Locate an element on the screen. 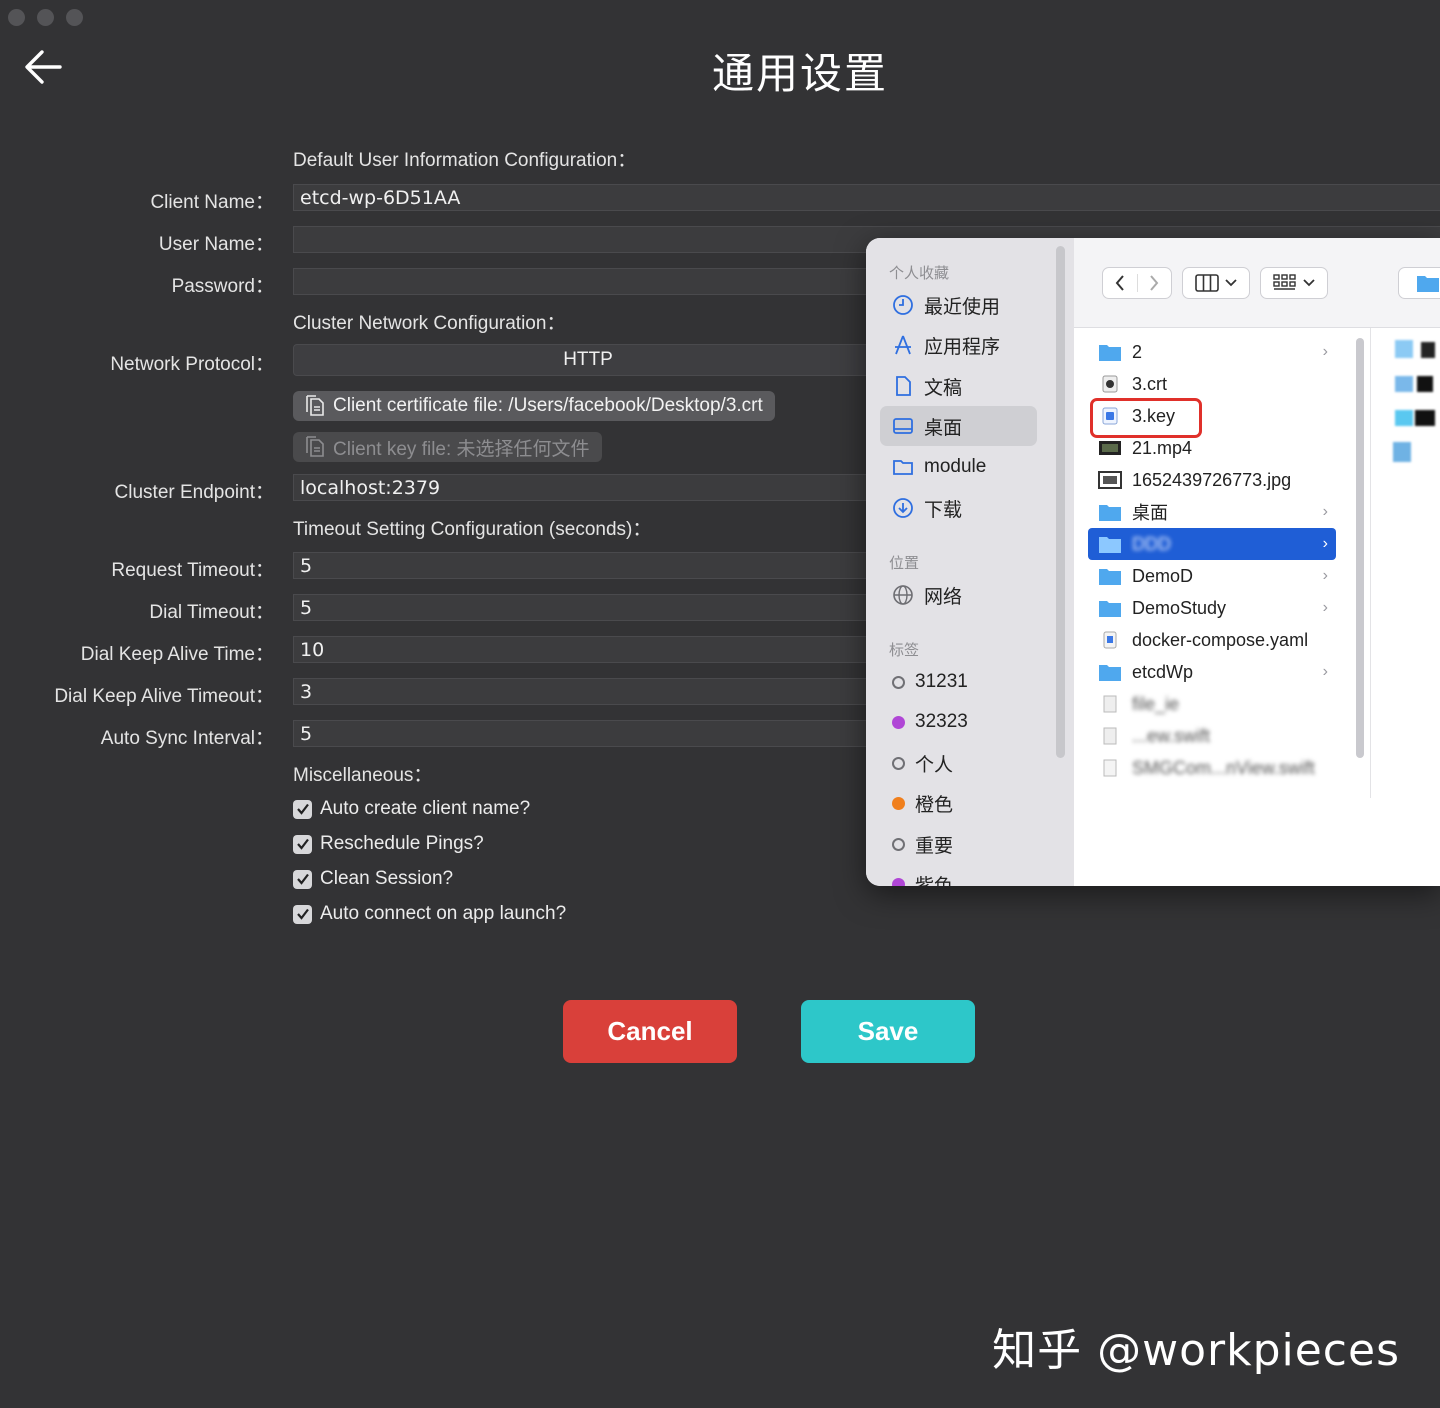  sidebar-item-module: module is located at coordinates (958, 467).